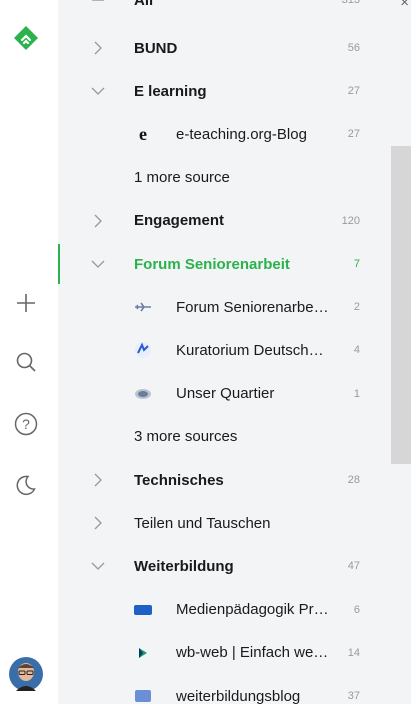 The height and width of the screenshot is (704, 411). Describe the element at coordinates (224, 91) in the screenshot. I see `category-row: E learning 27` at that location.